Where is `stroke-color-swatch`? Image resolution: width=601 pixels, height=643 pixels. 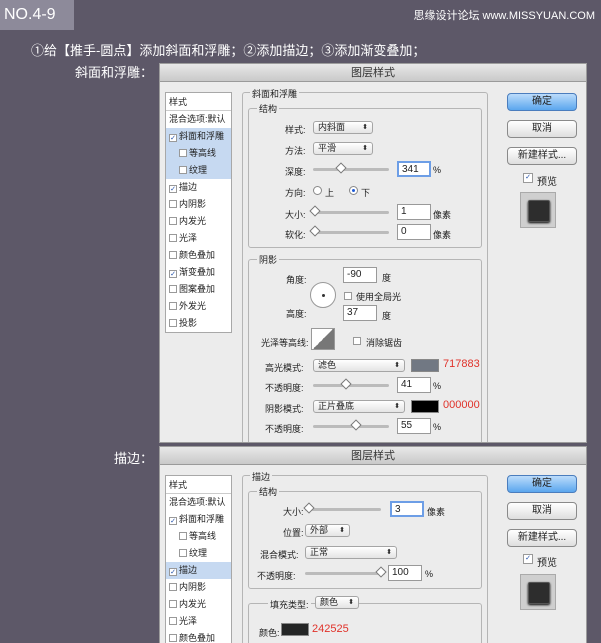 stroke-color-swatch is located at coordinates (295, 629).